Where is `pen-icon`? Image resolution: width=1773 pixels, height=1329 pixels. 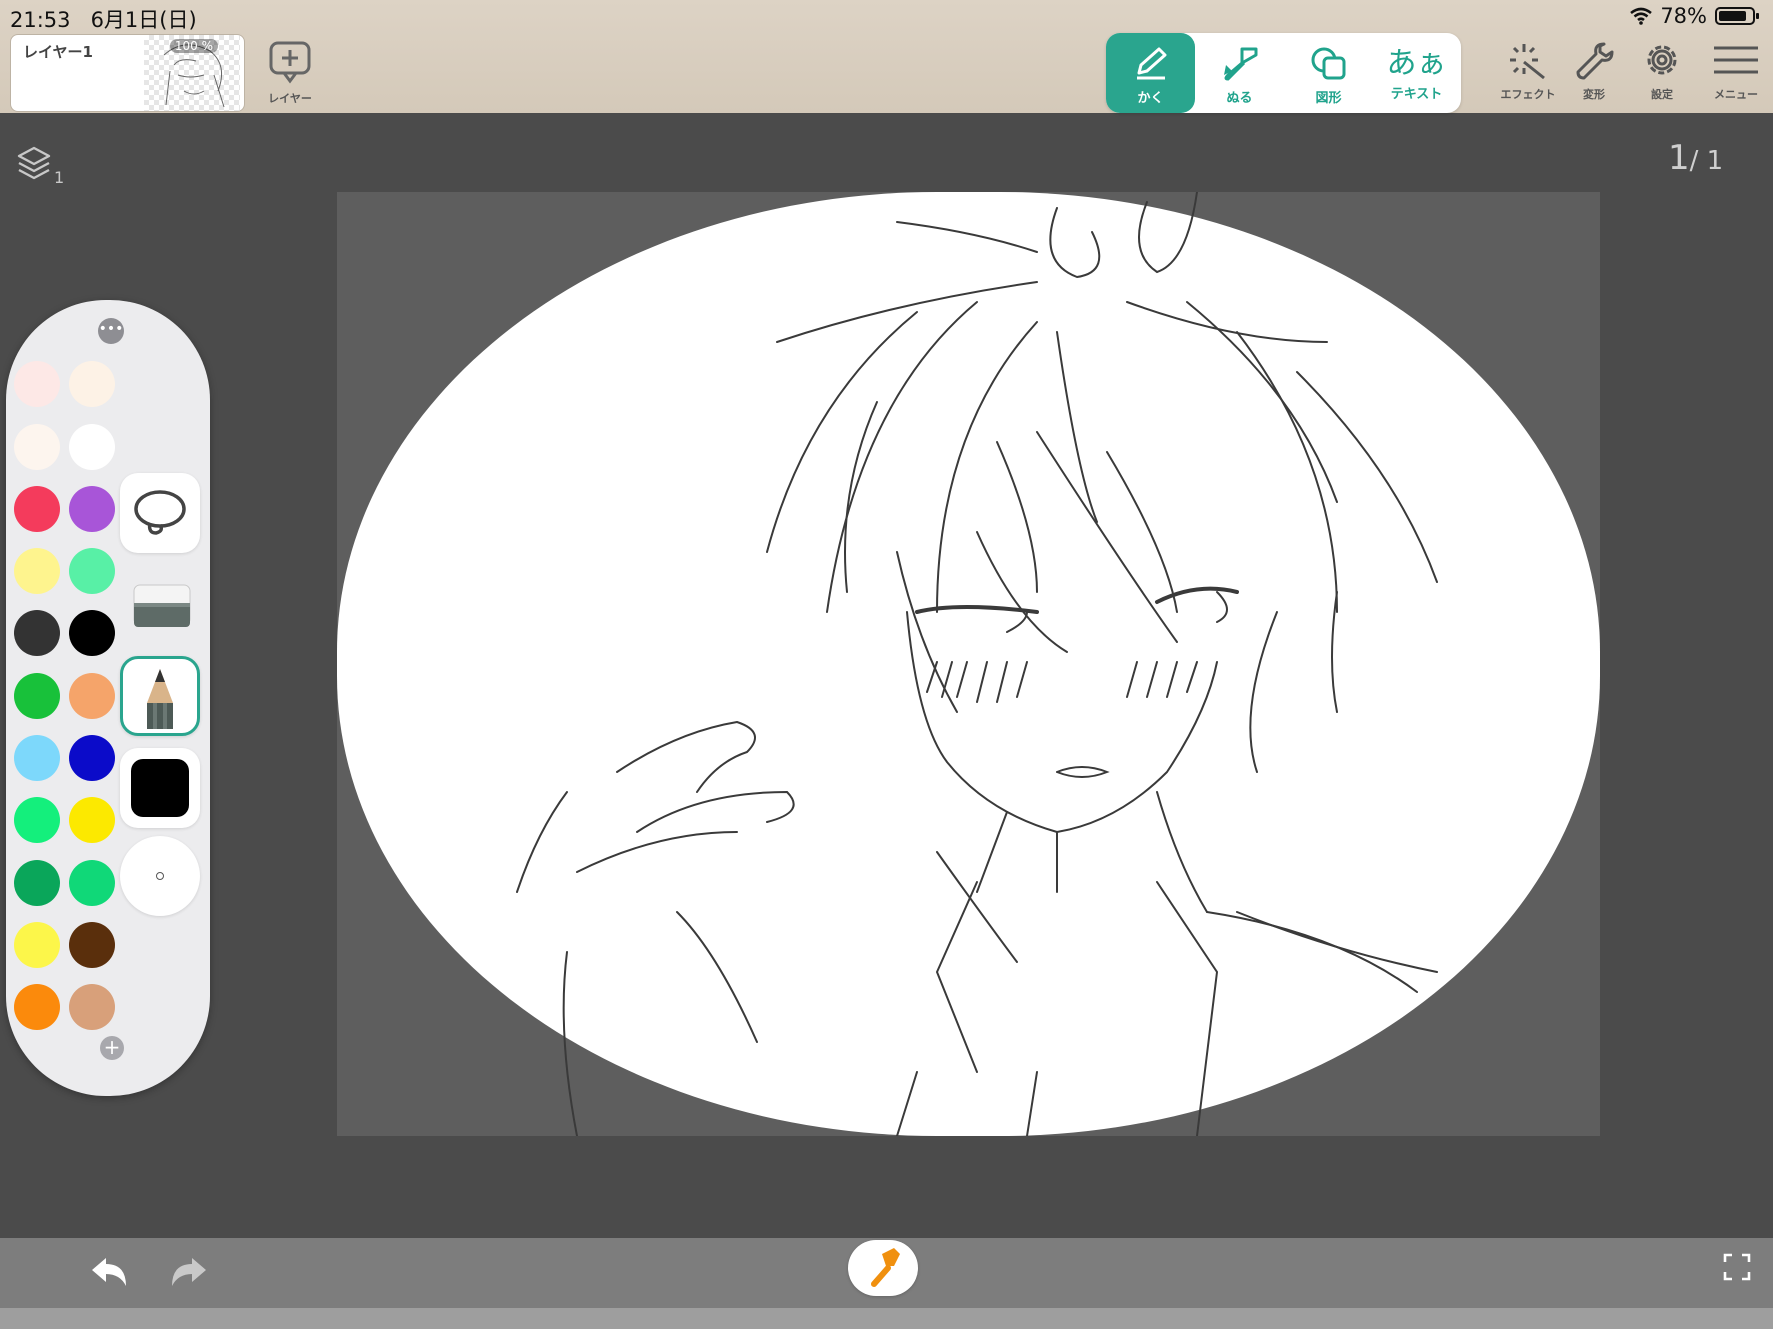 pen-icon is located at coordinates (1151, 63).